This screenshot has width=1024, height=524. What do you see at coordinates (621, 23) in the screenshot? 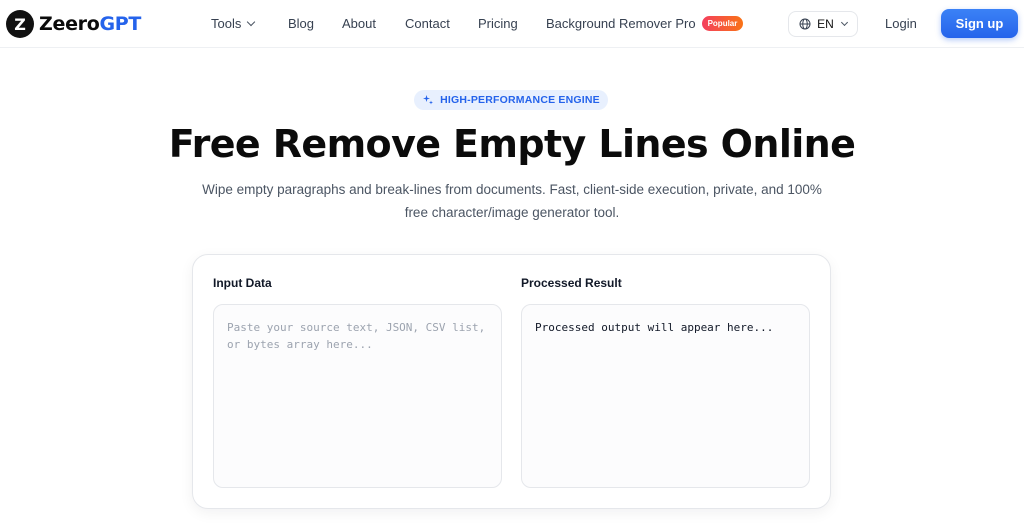
I see `nav-background-remover-label: Background Remover Pro` at bounding box center [621, 23].